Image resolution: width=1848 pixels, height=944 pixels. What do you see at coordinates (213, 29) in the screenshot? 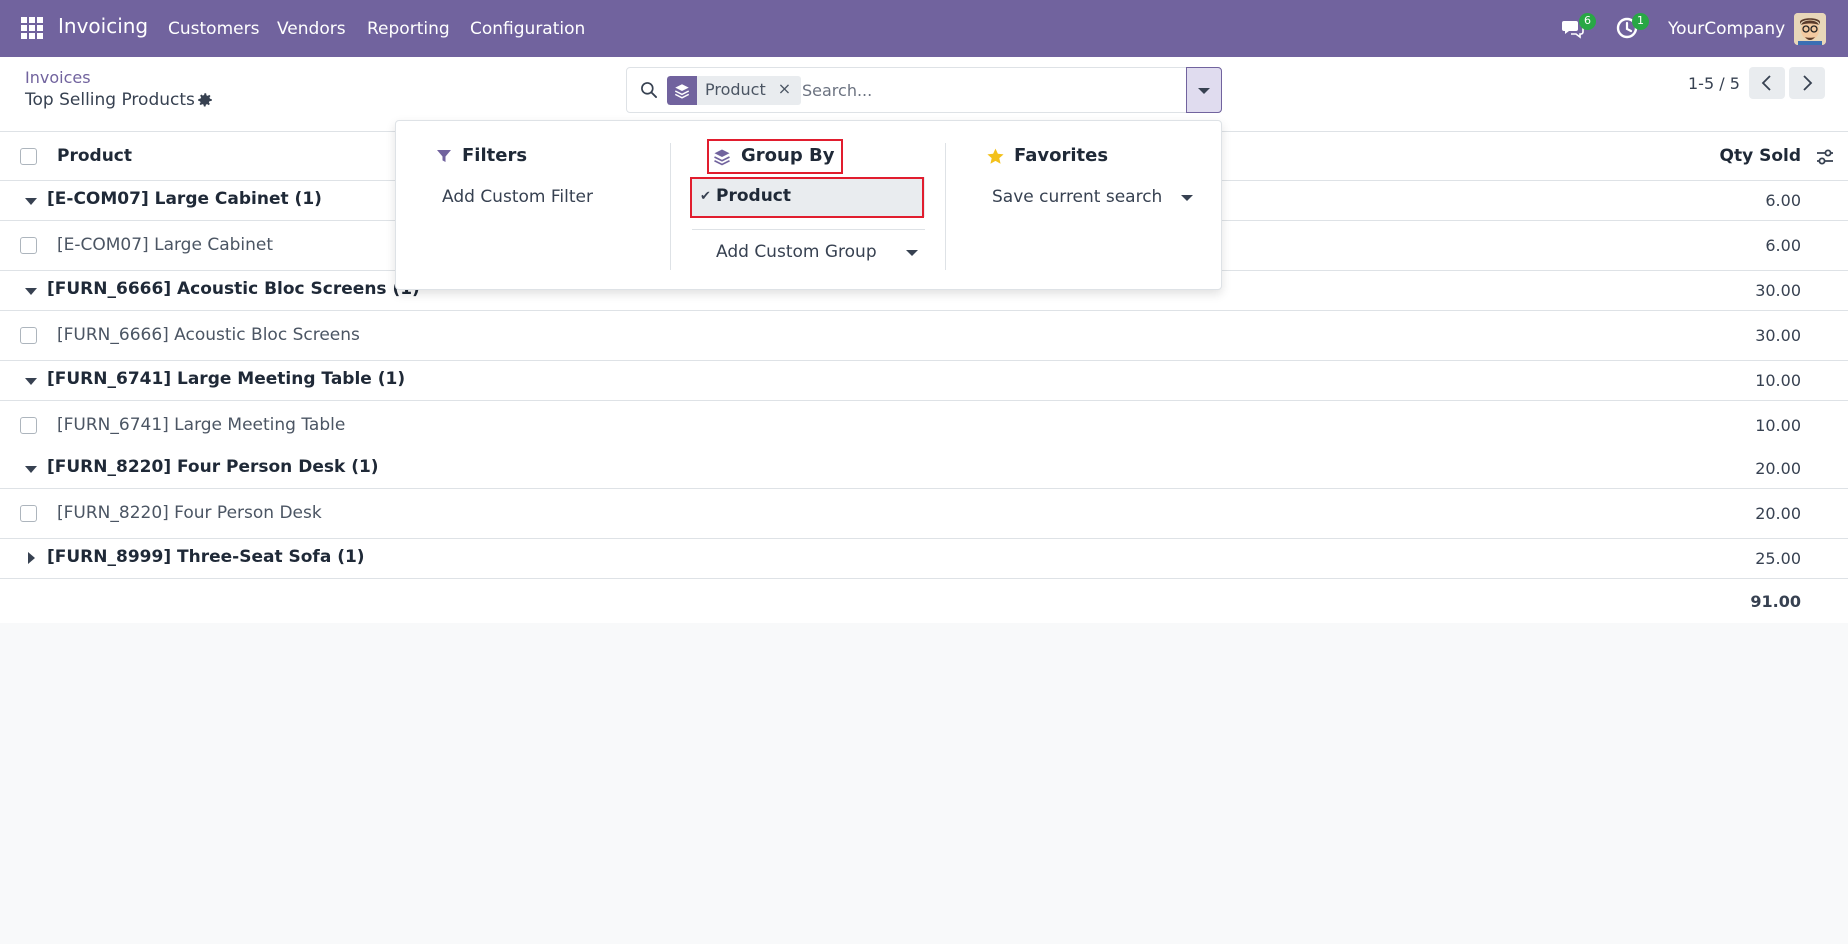
I see `menu-customers: Customers` at bounding box center [213, 29].